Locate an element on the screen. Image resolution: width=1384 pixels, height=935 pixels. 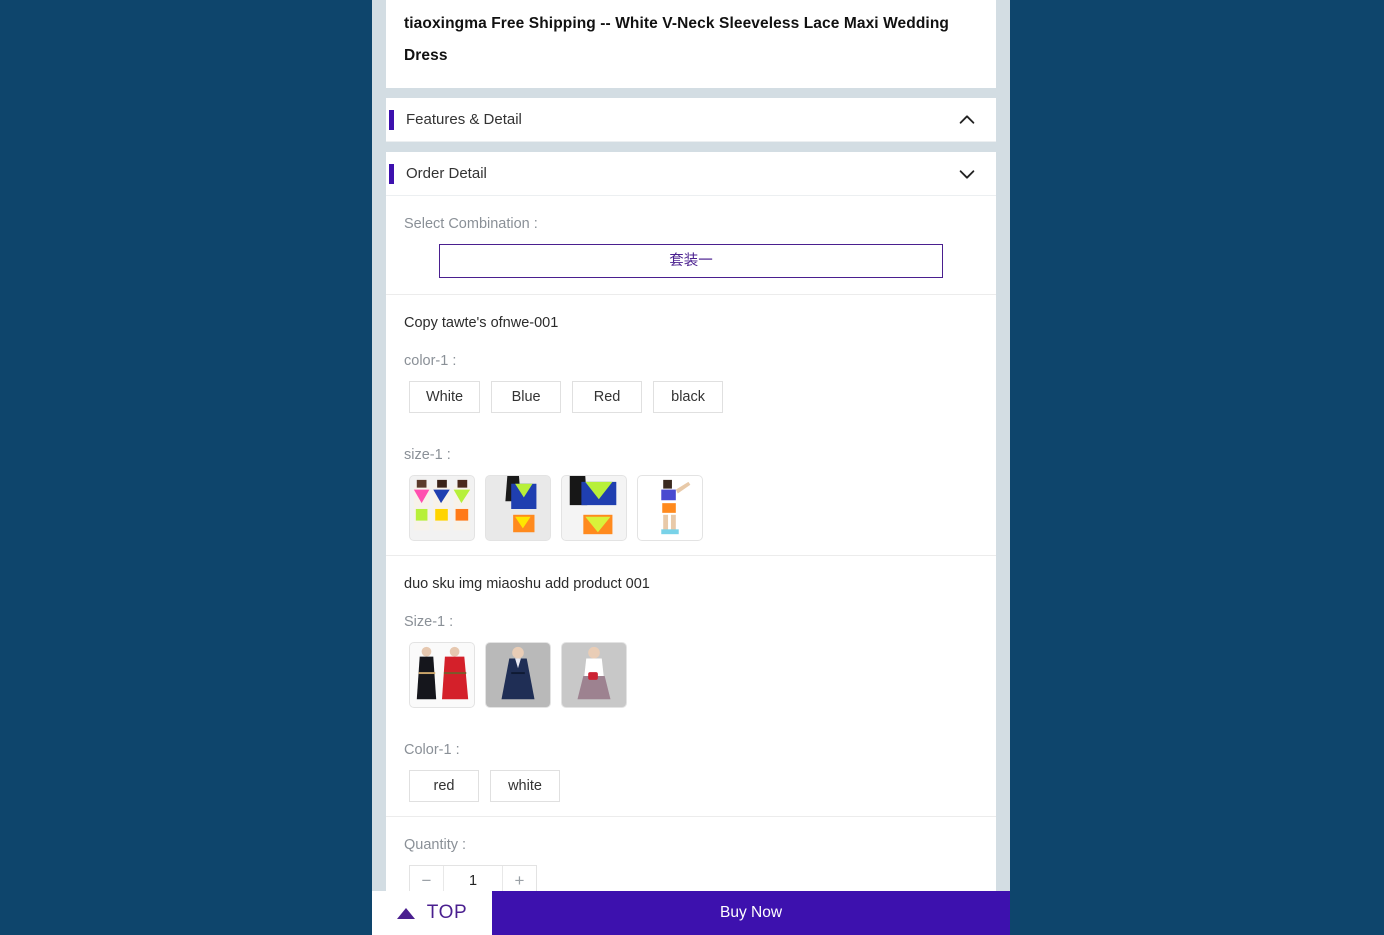
select-combination-block: Select Combination : 套装一 is located at coordinates (691, 245).